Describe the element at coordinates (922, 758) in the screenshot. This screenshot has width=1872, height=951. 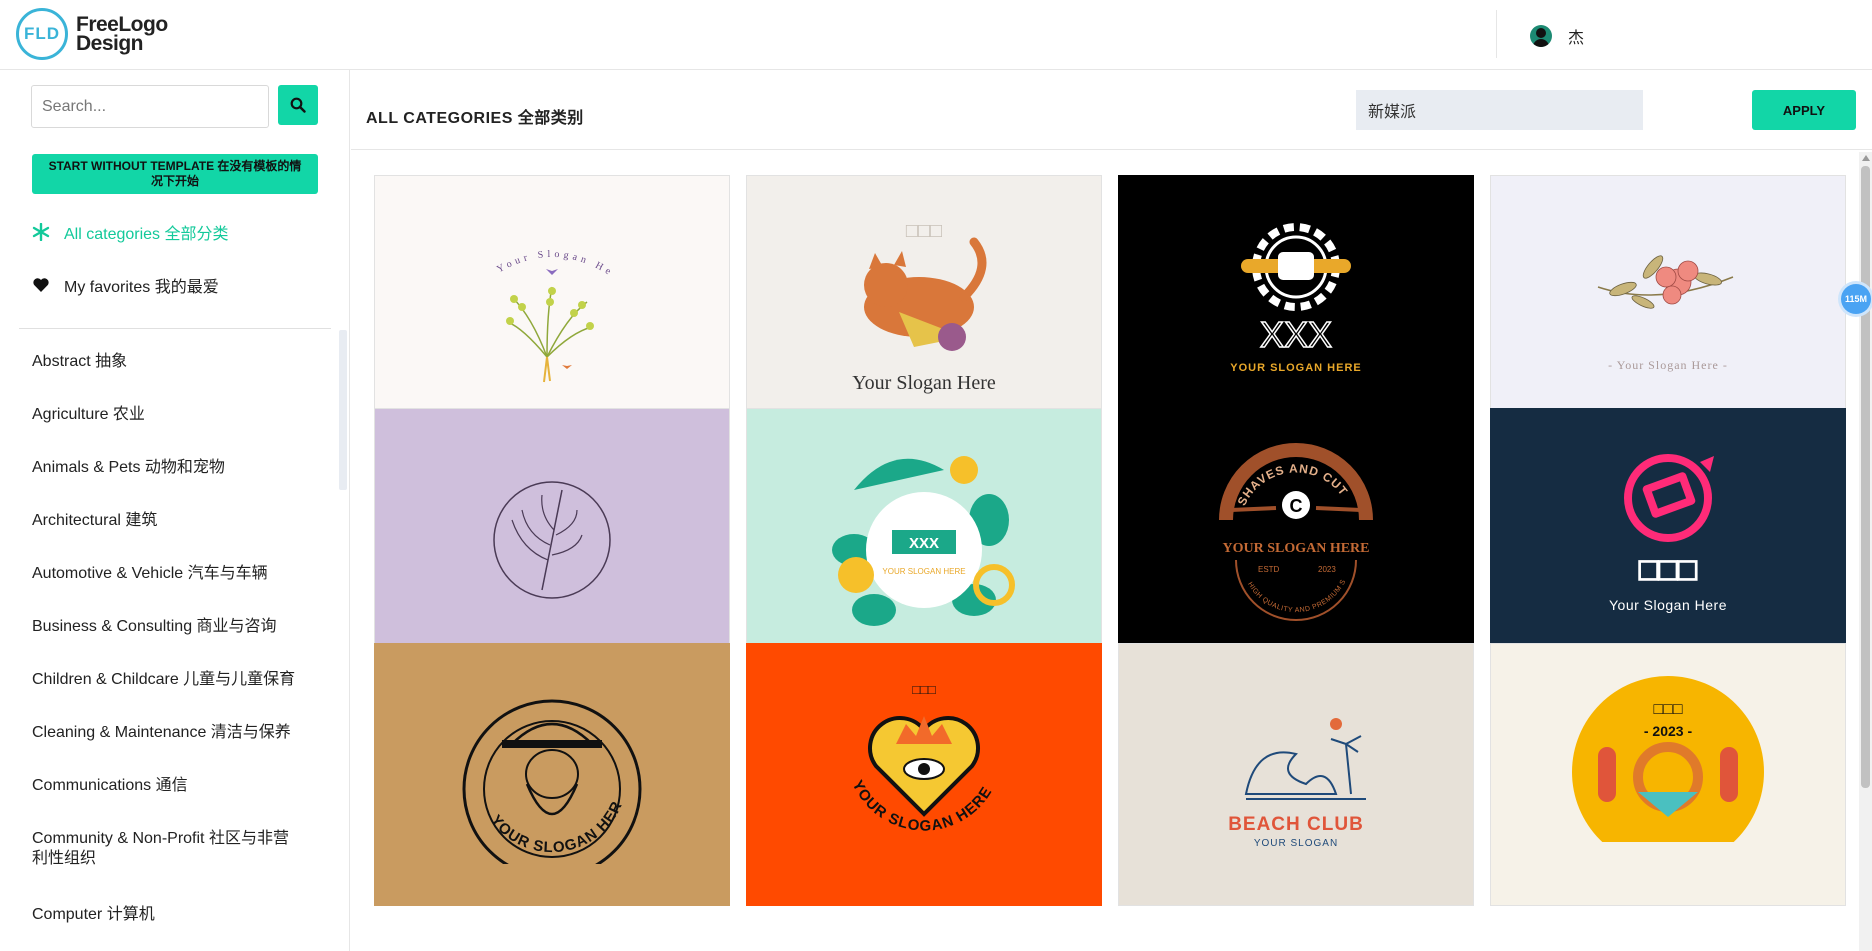
I see `heart-eye-illustration: □□□ YOUR SLOGAN HERE` at that location.